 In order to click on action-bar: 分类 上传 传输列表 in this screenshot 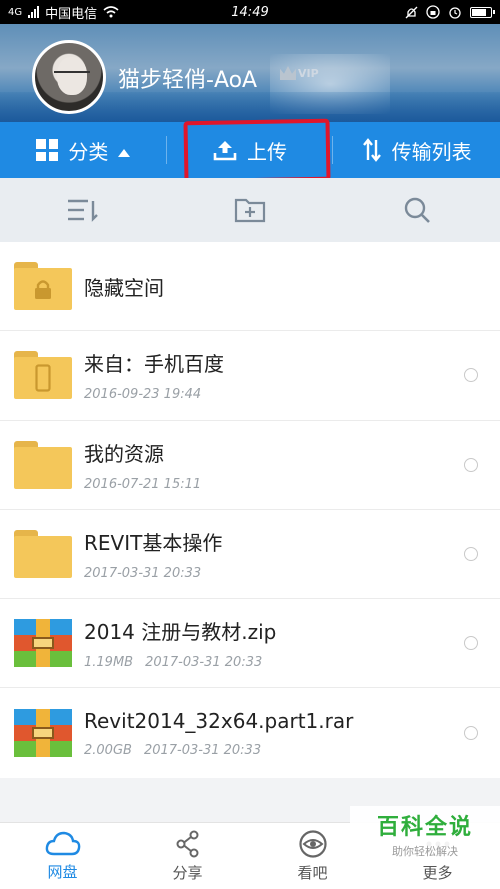, I will do `click(250, 150)`.